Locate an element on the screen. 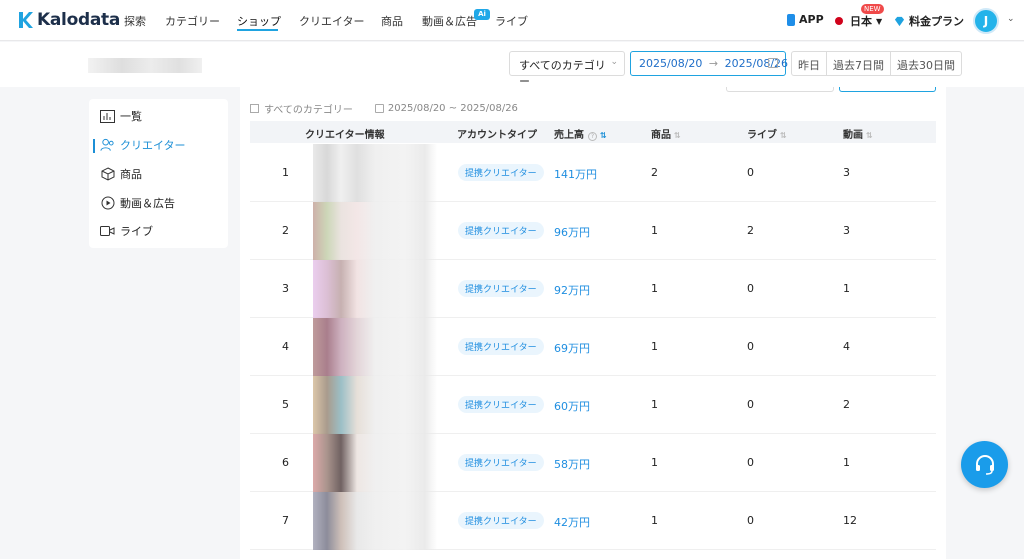 This screenshot has width=1024, height=559. table-row: 2 提携クリエイター 96万円 1 2 3 is located at coordinates (593, 231).